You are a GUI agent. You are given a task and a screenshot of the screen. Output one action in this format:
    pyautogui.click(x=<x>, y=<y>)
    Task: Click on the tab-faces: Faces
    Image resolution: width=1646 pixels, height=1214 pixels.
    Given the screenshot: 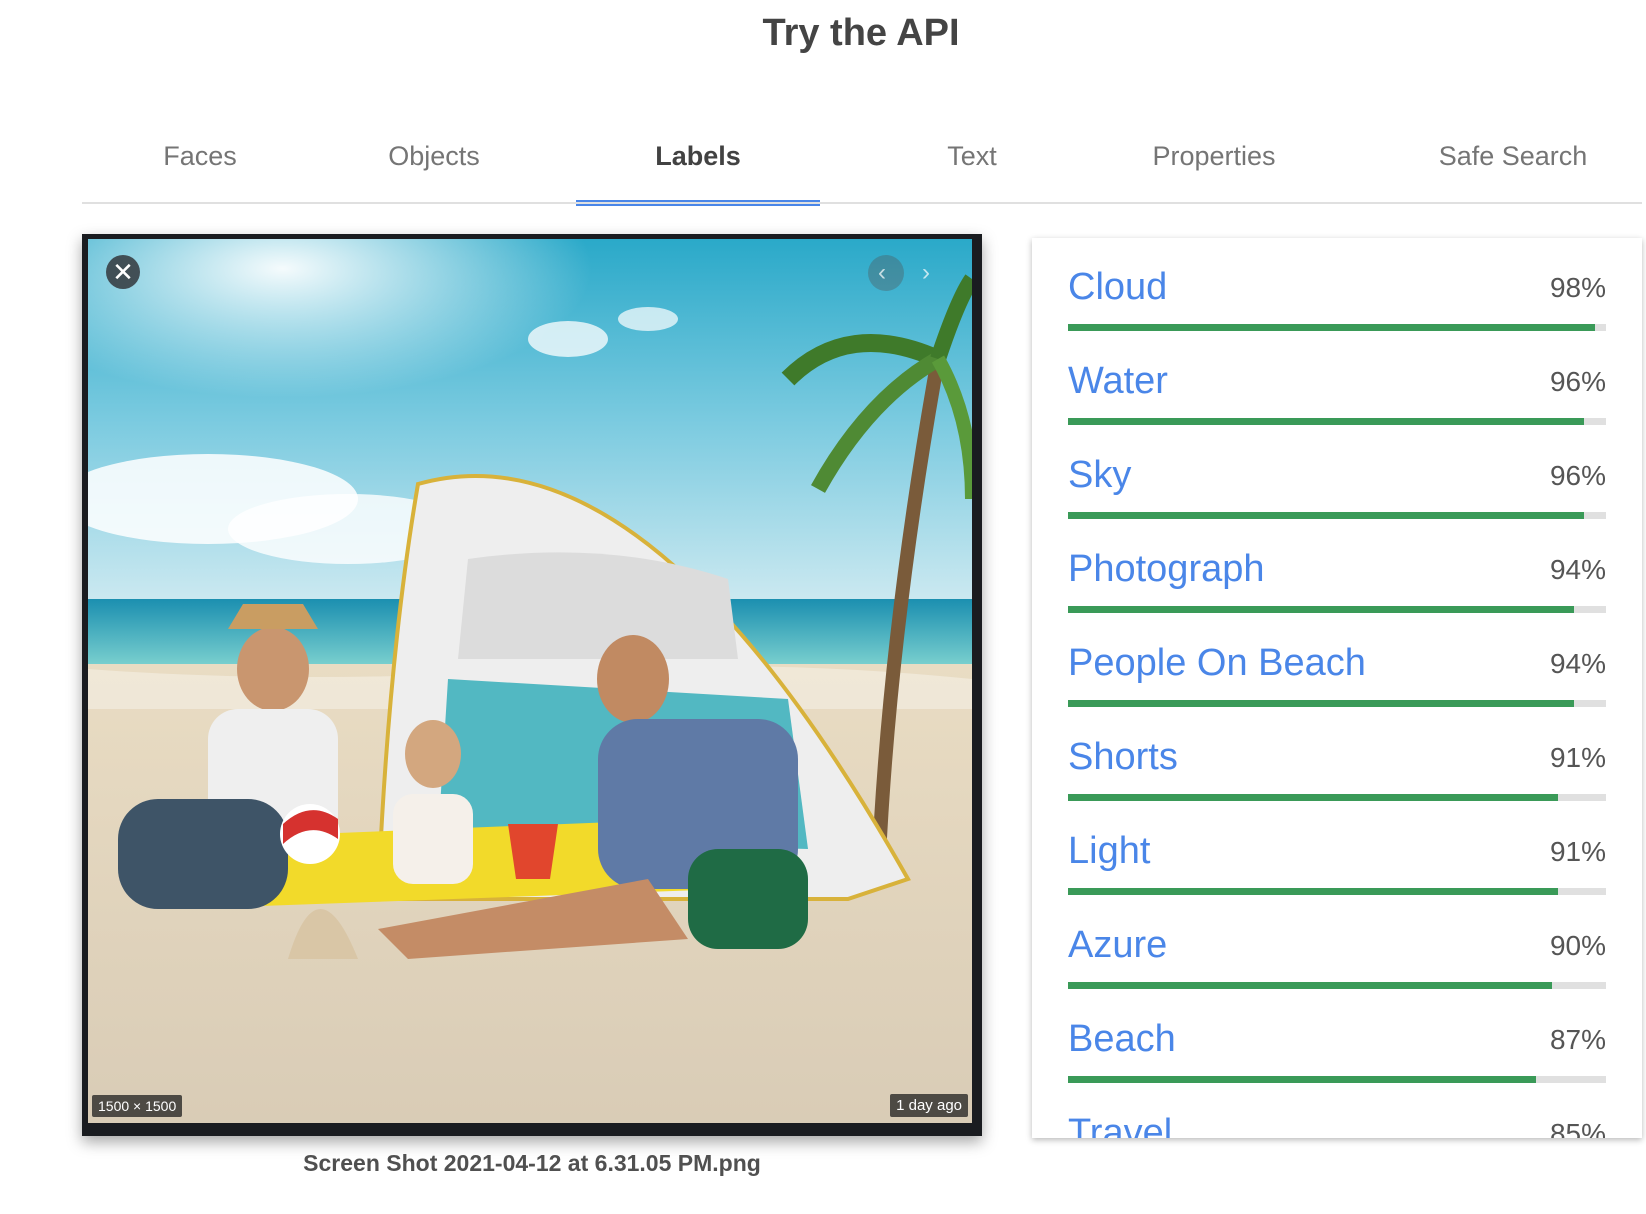 What is the action you would take?
    pyautogui.click(x=200, y=164)
    